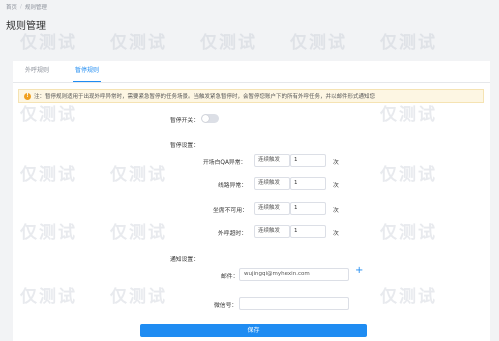 The height and width of the screenshot is (341, 499). Describe the element at coordinates (336, 234) in the screenshot. I see `rule-unit-timeout: 次` at that location.